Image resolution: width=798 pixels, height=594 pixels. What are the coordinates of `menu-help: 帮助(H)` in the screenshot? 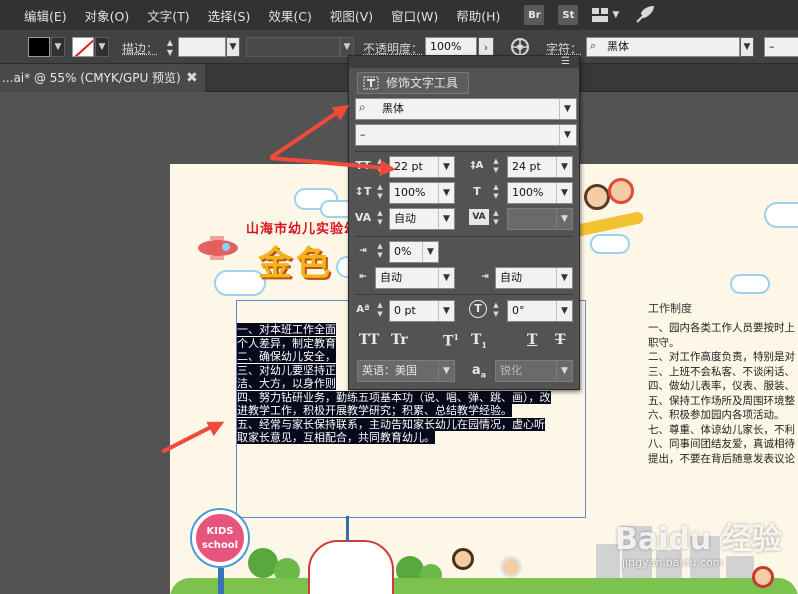 It's located at (478, 15).